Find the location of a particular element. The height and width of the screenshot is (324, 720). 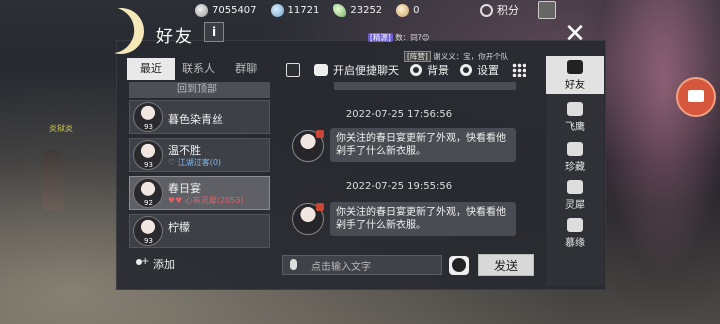

panel-title: 好友 is located at coordinates (175, 37).